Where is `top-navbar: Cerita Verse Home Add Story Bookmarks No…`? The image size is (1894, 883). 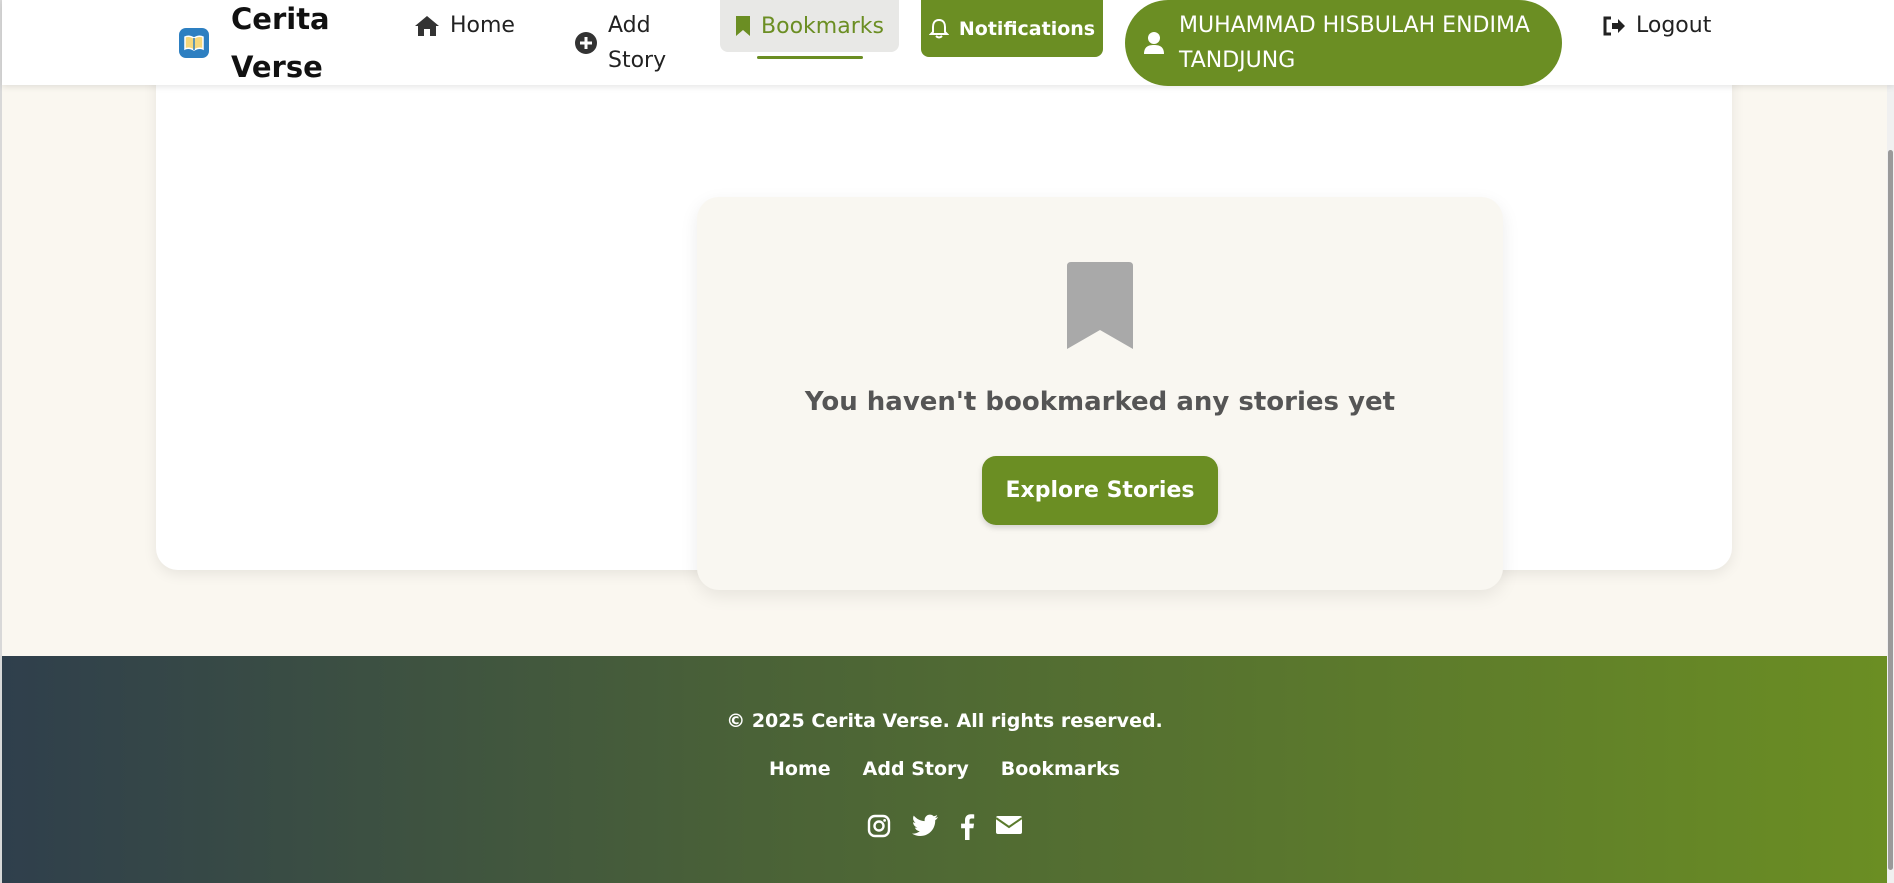
top-navbar: Cerita Verse Home Add Story Bookmarks No… is located at coordinates (948, 43).